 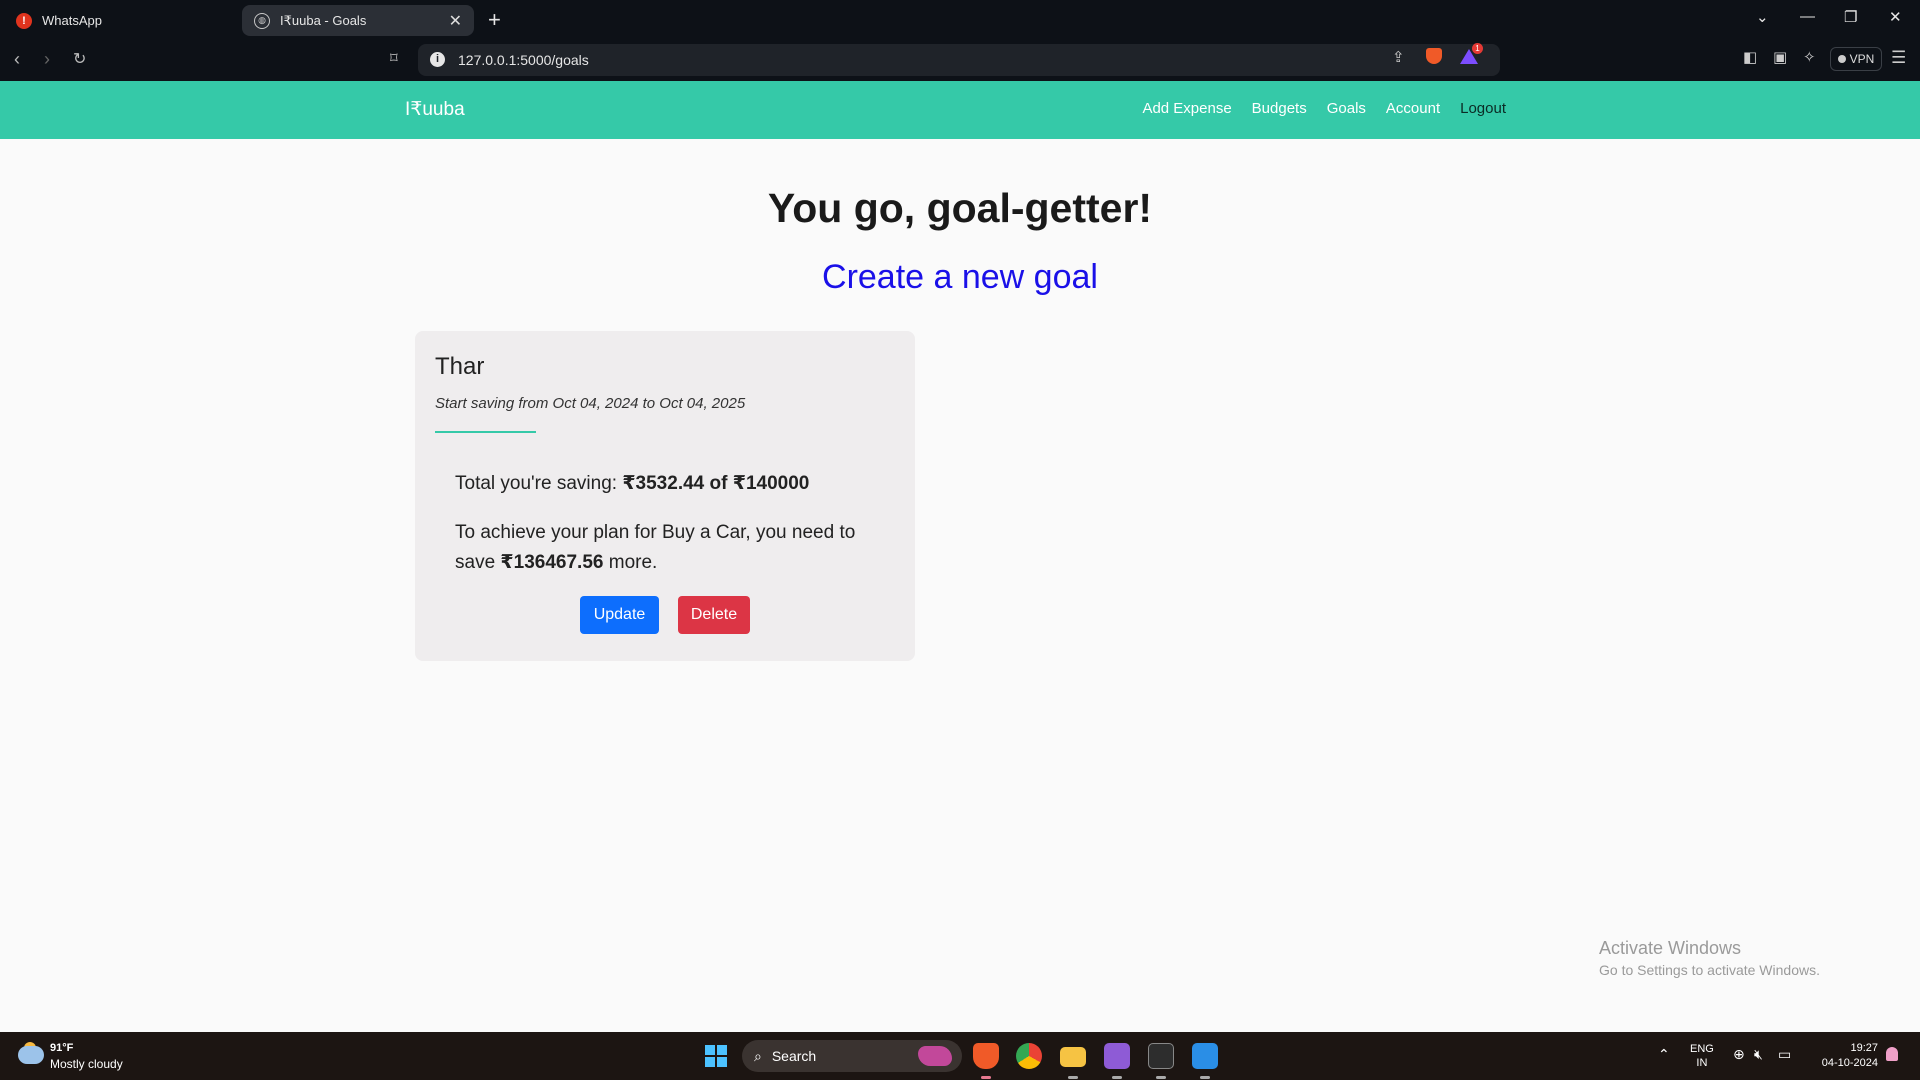 I want to click on need-suffix: more., so click(x=630, y=562).